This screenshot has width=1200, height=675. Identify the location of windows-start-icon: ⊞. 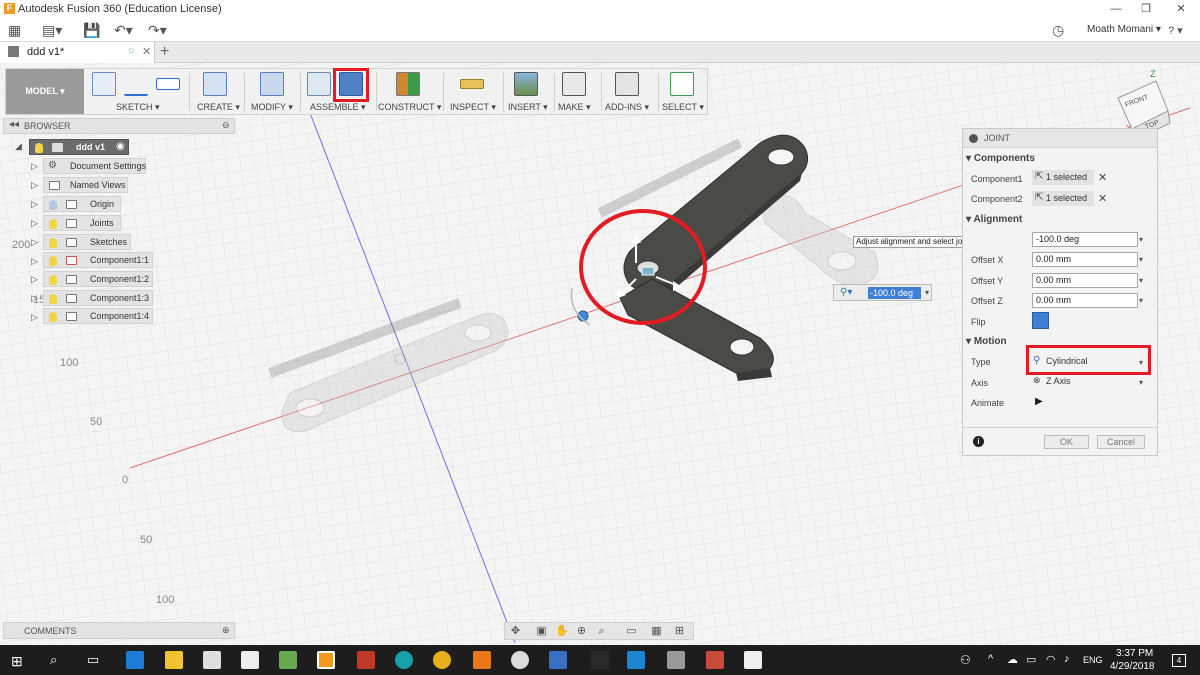
(17, 661).